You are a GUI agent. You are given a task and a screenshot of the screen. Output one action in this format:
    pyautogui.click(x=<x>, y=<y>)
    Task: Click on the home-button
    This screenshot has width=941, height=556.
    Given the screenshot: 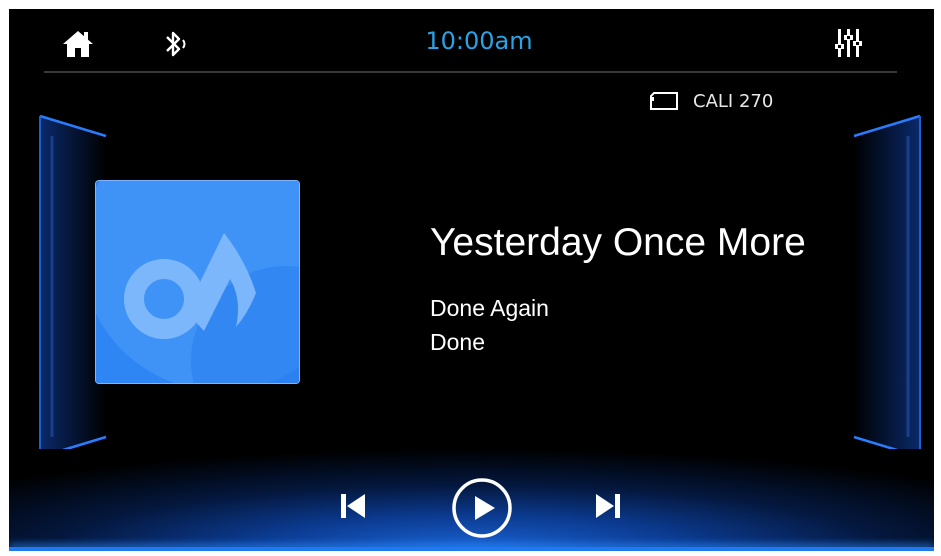 What is the action you would take?
    pyautogui.click(x=78, y=44)
    